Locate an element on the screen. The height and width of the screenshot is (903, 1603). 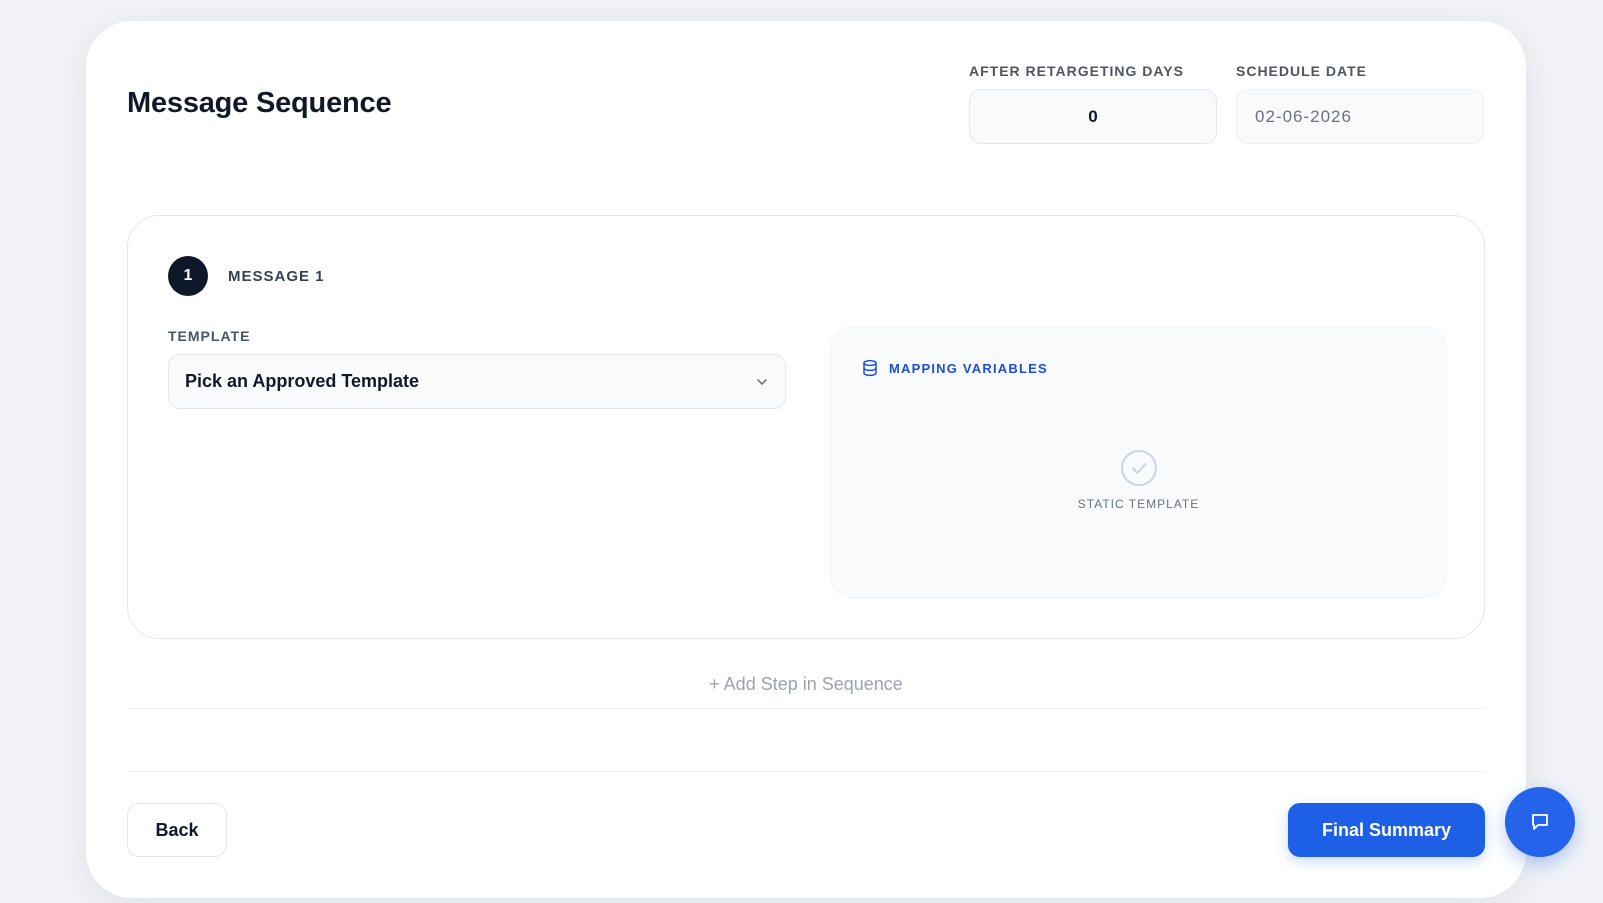
mapping-variables-title: MAPPING VARIABLES is located at coordinates (968, 368).